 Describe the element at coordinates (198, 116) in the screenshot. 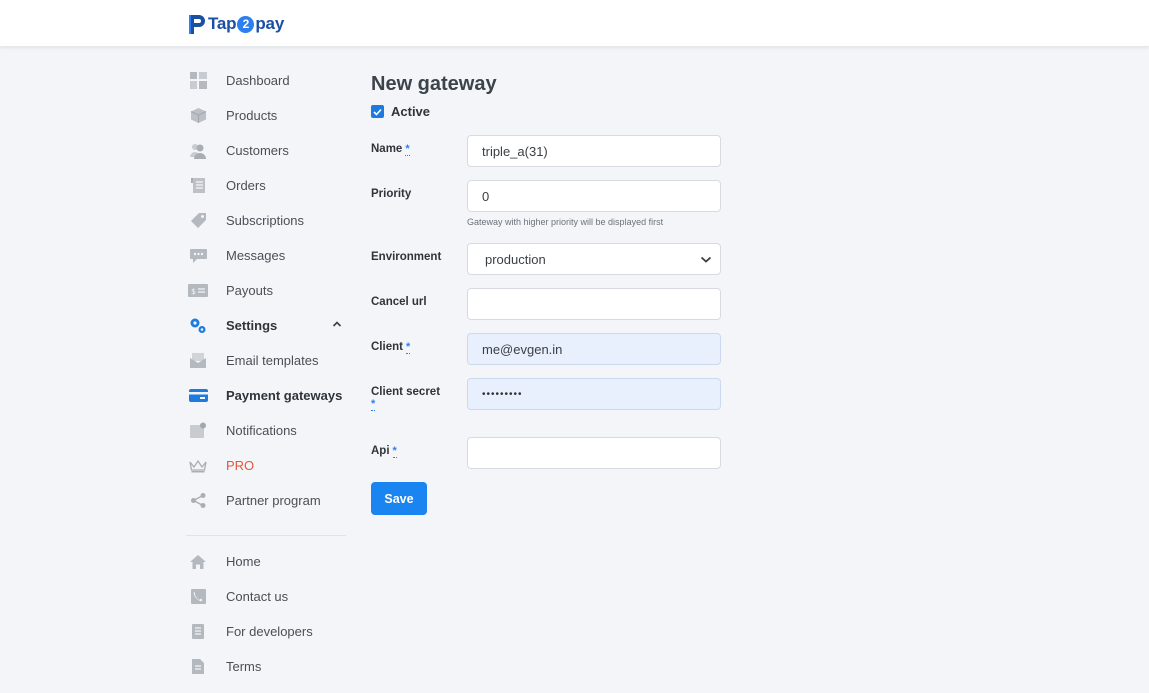

I see `box-icon` at that location.